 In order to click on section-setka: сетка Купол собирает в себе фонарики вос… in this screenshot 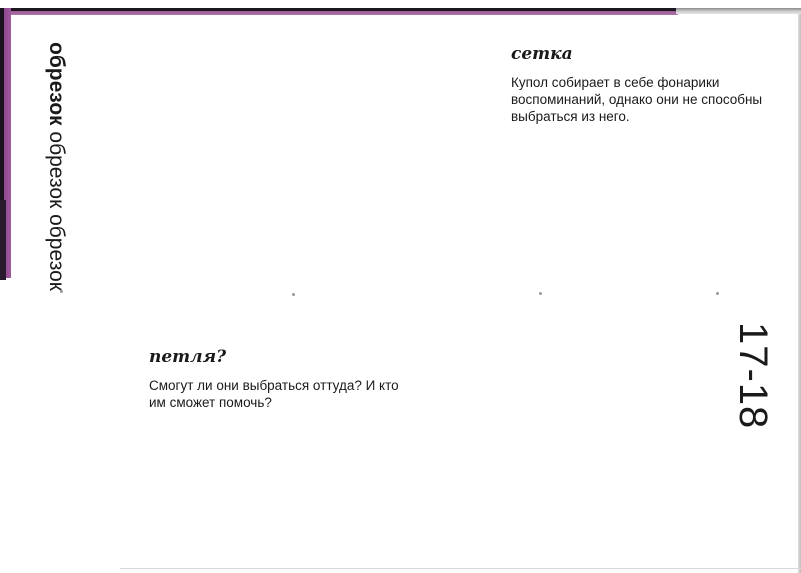, I will do `click(641, 84)`.